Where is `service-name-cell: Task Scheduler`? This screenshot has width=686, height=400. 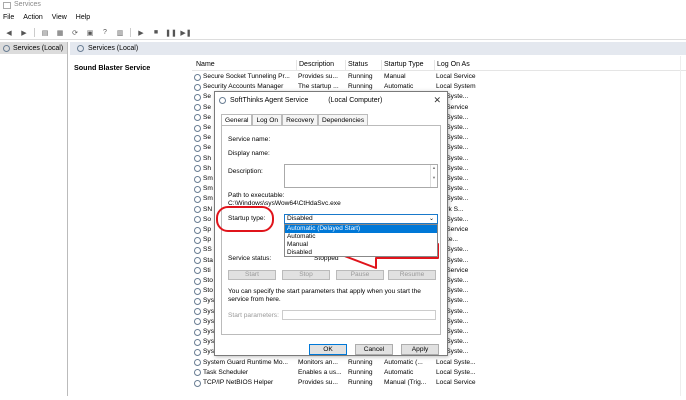 service-name-cell: Task Scheduler is located at coordinates (245, 373).